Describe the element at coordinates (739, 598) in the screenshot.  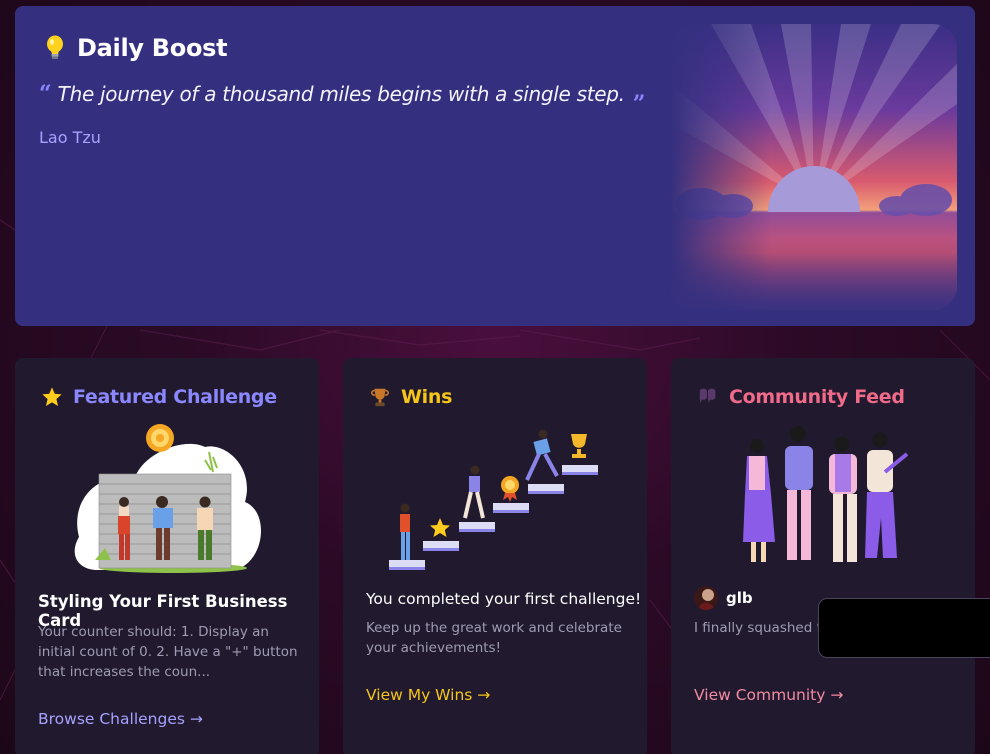
I see `feed-username: glb` at that location.